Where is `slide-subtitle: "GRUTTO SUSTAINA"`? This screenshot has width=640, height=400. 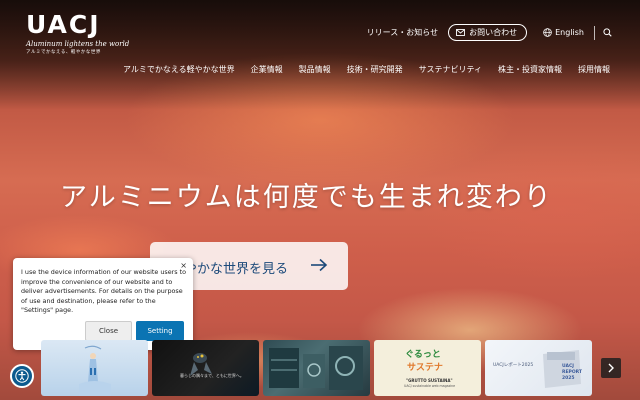 slide-subtitle: "GRUTTO SUSTAINA" is located at coordinates (429, 380).